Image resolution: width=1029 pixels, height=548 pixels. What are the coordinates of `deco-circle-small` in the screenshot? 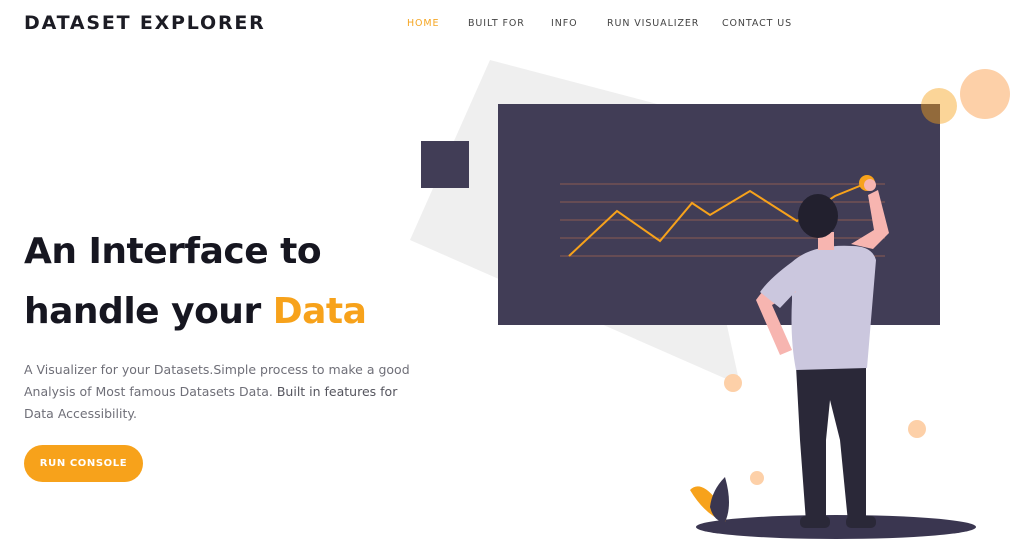 It's located at (757, 478).